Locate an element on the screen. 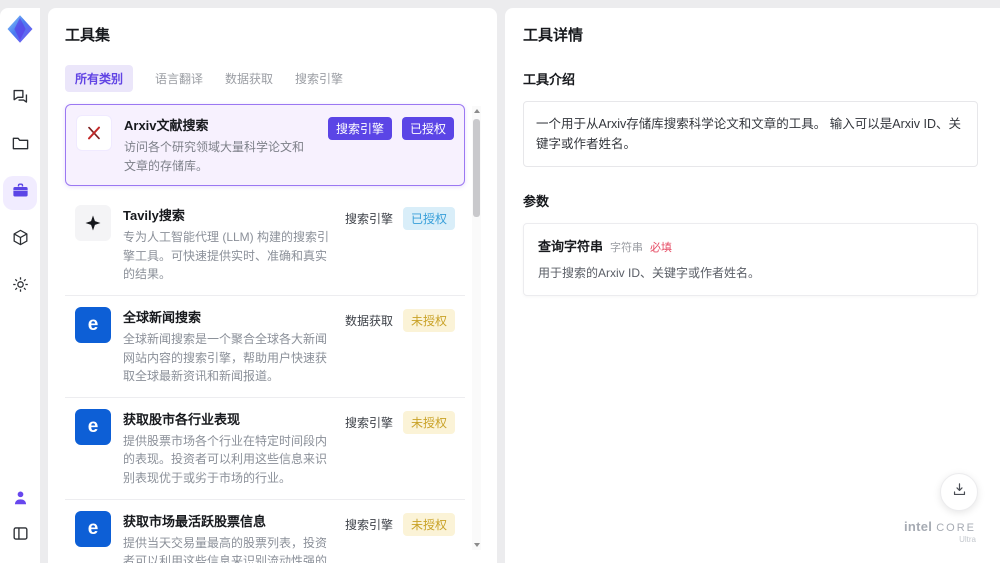 The height and width of the screenshot is (563, 1000). intel-logo-text: intel is located at coordinates (918, 526).